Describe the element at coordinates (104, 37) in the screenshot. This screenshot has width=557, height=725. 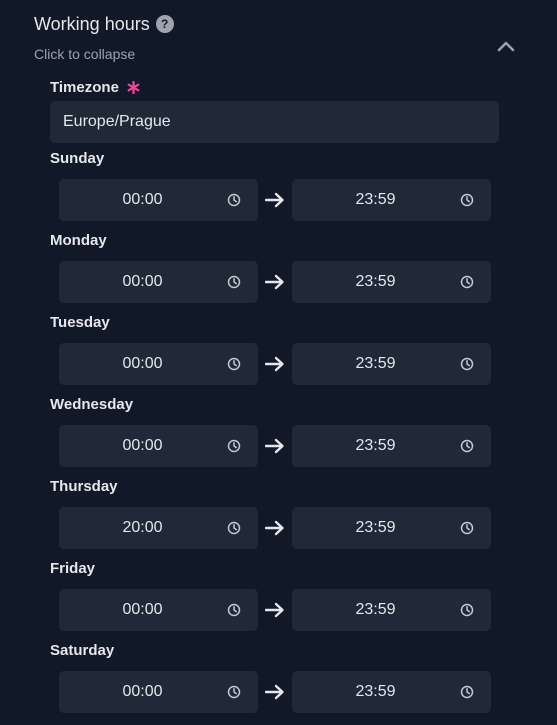
I see `working-hours-header: Working hours ? Click to collapse` at that location.